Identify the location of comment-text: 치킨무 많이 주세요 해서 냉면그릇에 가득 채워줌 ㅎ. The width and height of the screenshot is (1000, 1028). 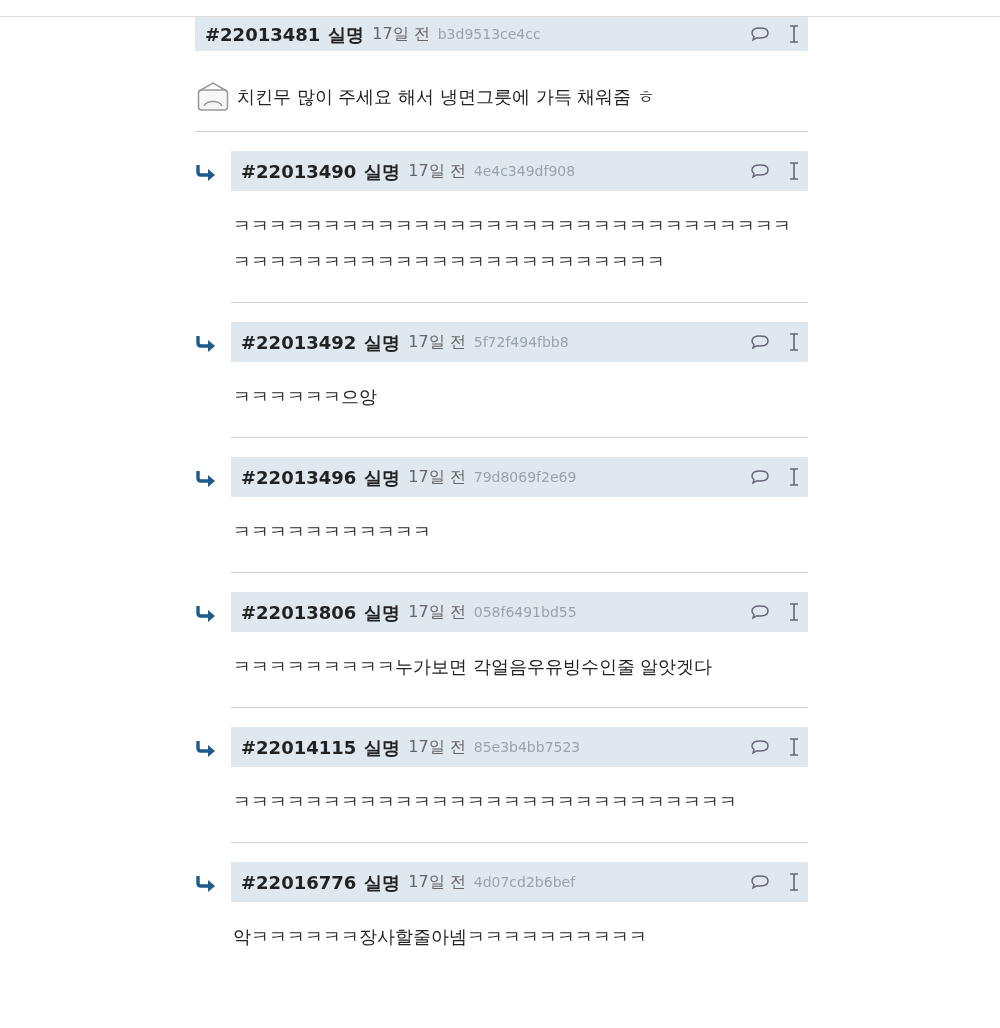
(446, 97).